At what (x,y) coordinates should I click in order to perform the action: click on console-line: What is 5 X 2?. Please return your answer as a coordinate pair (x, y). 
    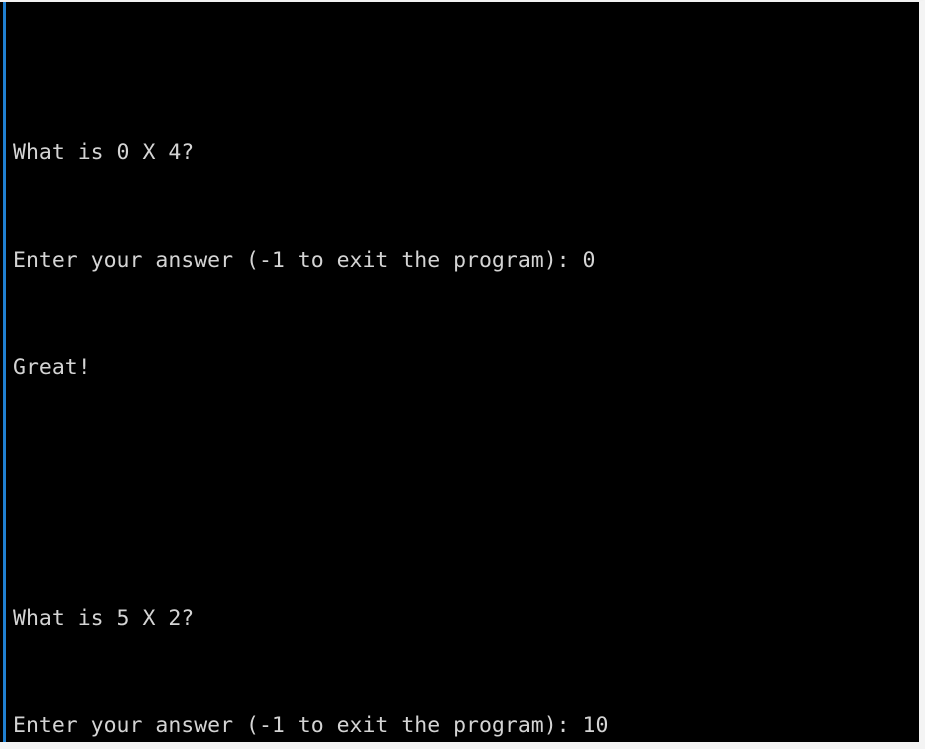
    Looking at the image, I should click on (104, 618).